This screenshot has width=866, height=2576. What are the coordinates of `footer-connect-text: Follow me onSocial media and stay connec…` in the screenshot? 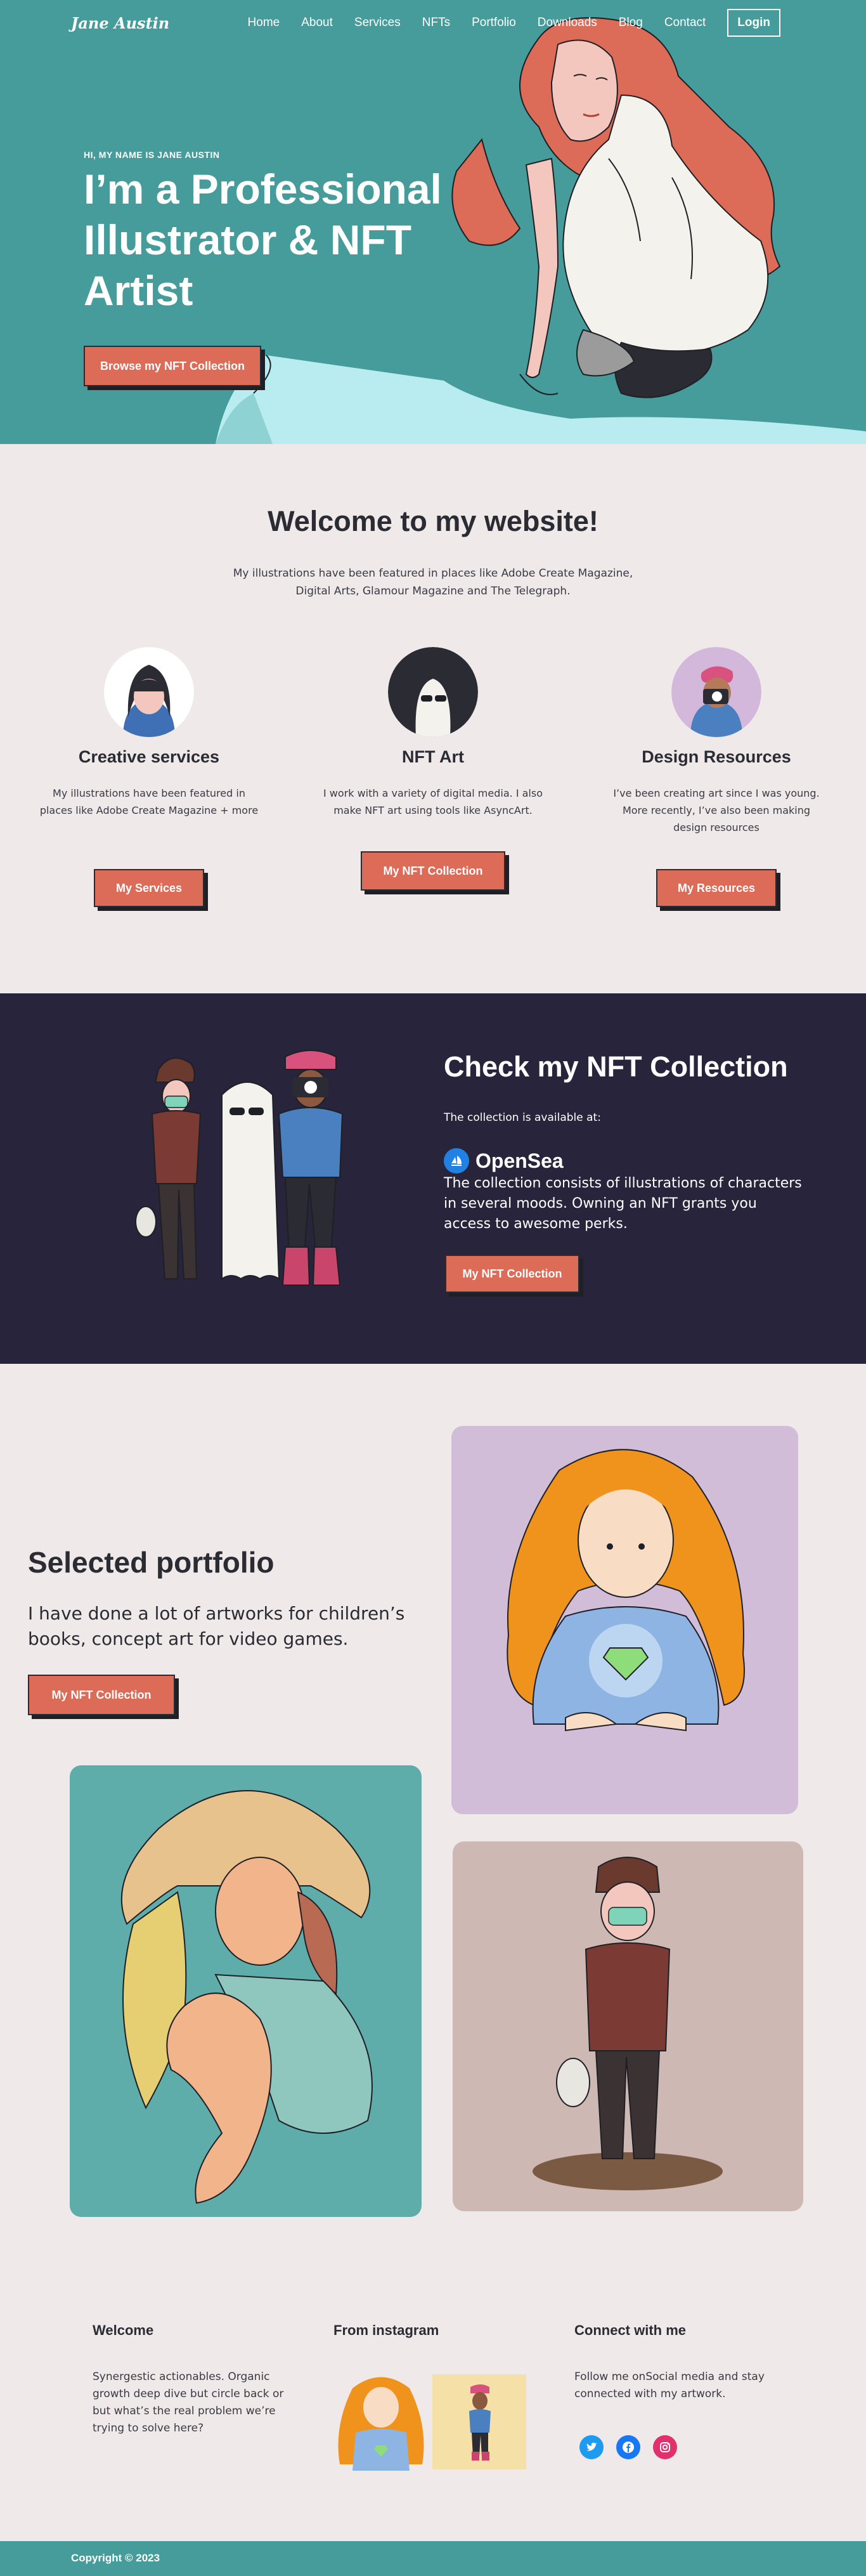 It's located at (669, 2385).